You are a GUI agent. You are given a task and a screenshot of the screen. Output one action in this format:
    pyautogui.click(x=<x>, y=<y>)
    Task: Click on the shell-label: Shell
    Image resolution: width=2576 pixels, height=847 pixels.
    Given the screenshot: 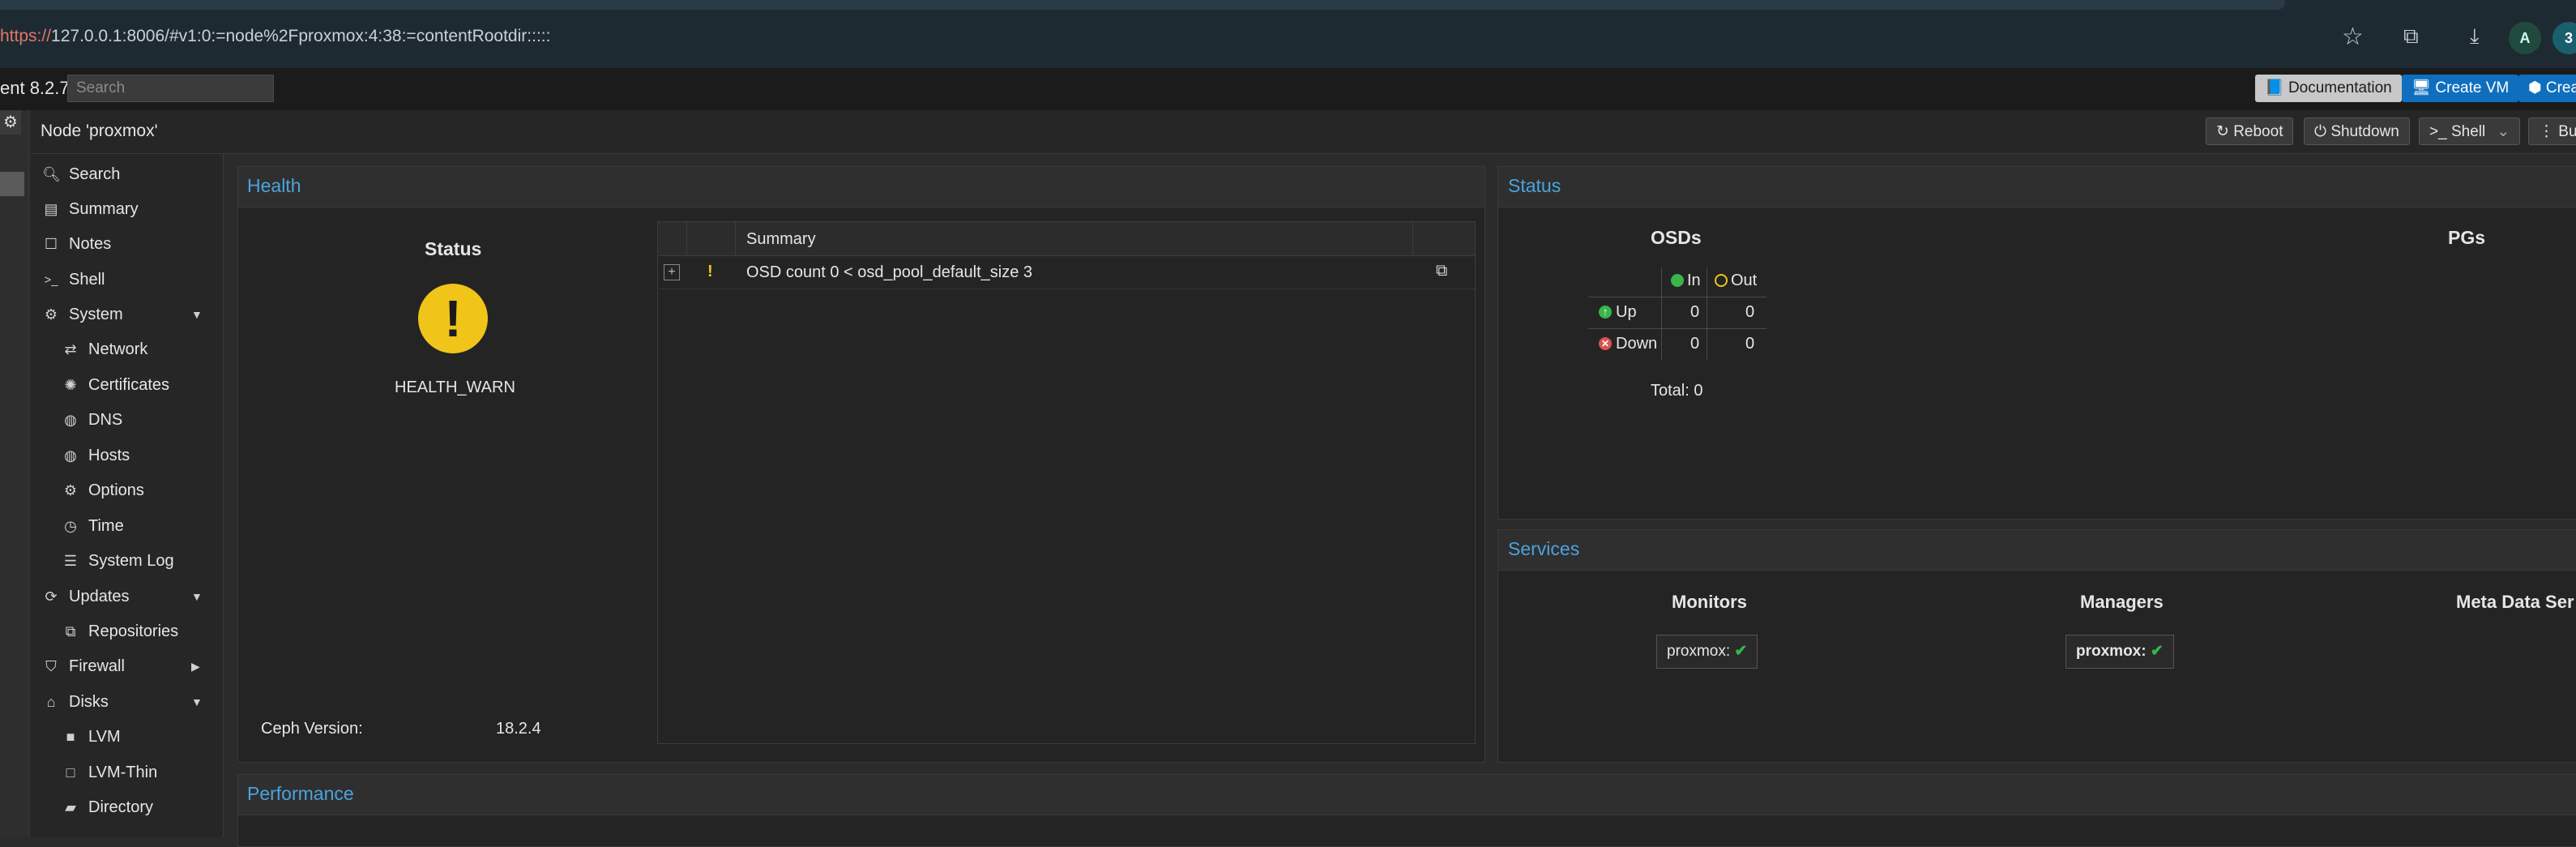 What is the action you would take?
    pyautogui.click(x=2468, y=131)
    